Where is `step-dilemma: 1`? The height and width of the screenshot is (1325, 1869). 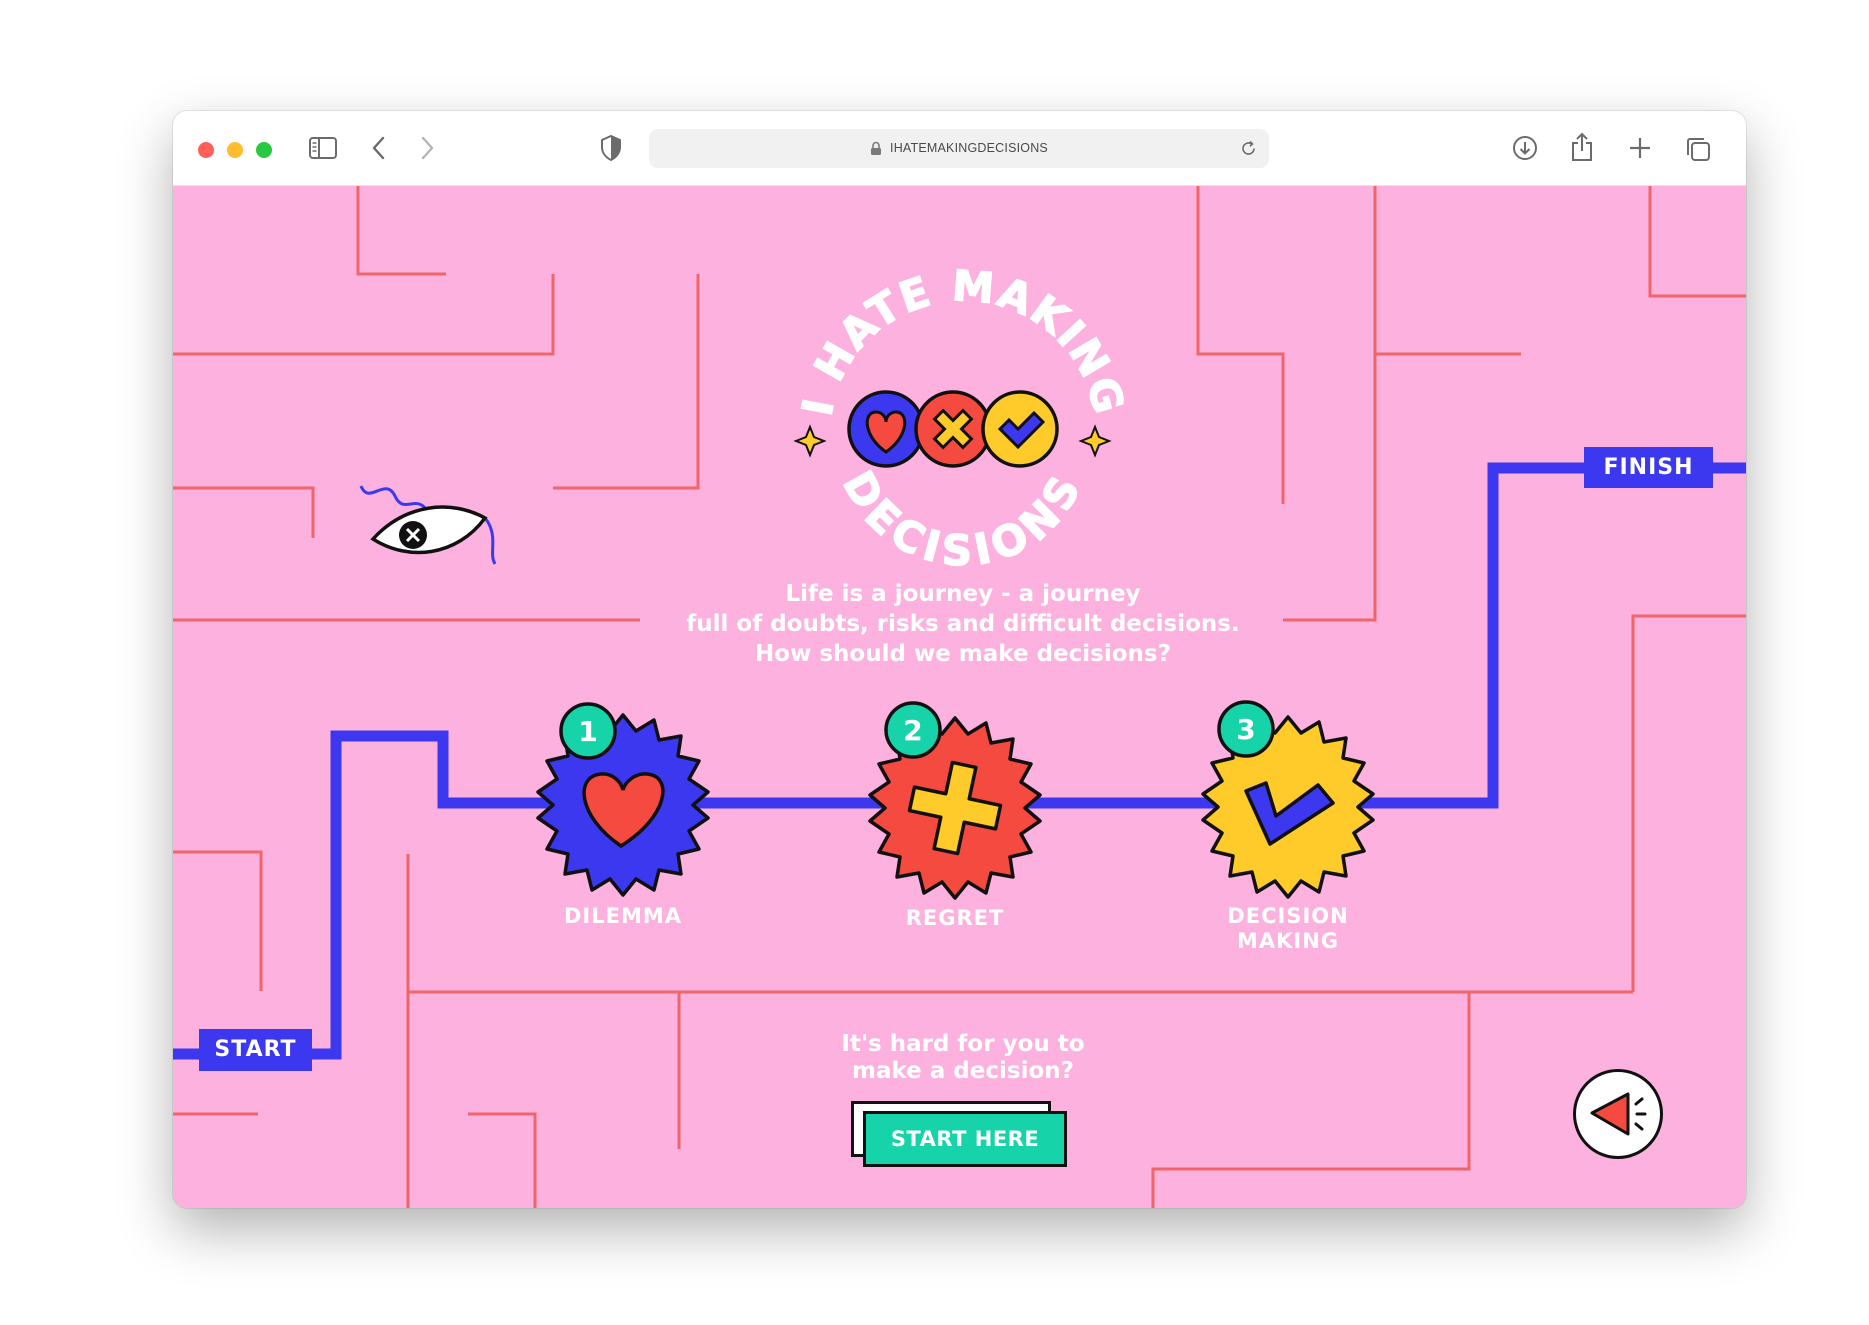 step-dilemma: 1 is located at coordinates (623, 799).